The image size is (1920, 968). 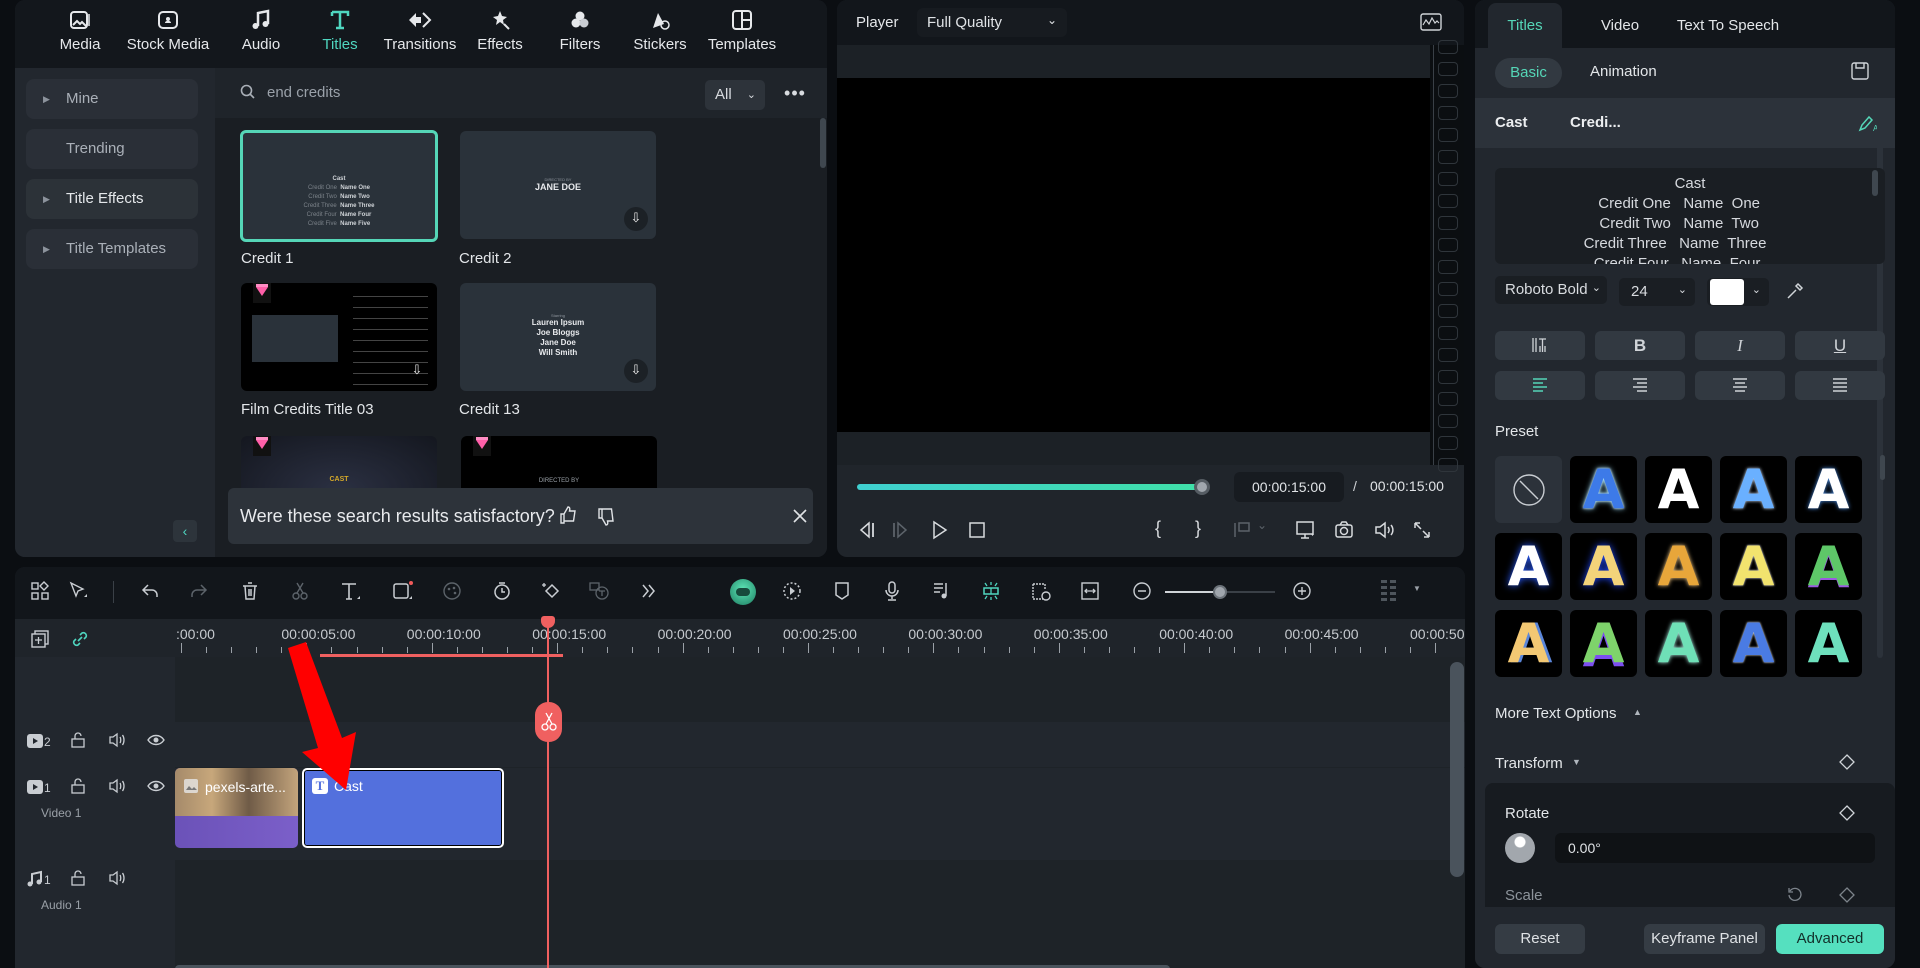 What do you see at coordinates (307, 409) in the screenshot?
I see `result-label: Film Credits Title 03` at bounding box center [307, 409].